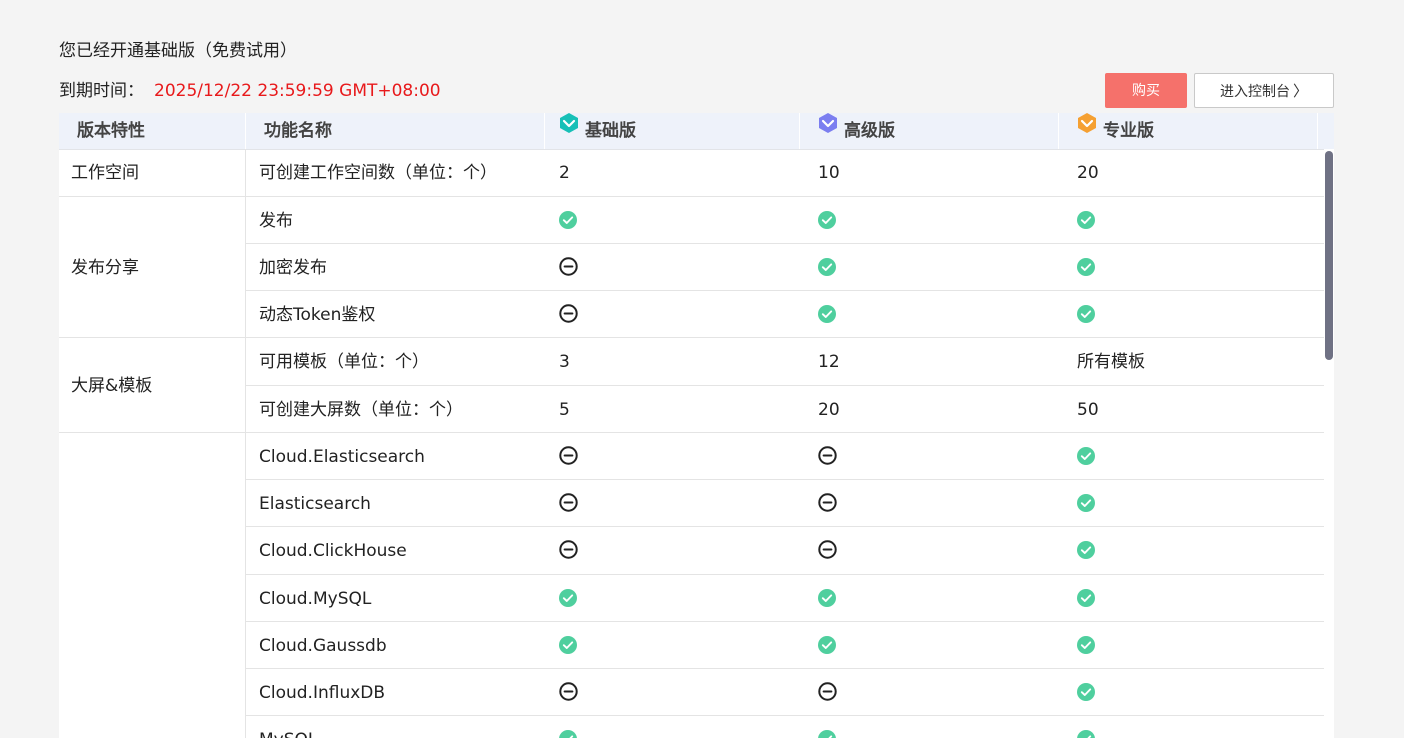 The height and width of the screenshot is (738, 1404). Describe the element at coordinates (342, 456) in the screenshot. I see `feature-name-cell: Cloud.Elasticsearch` at that location.